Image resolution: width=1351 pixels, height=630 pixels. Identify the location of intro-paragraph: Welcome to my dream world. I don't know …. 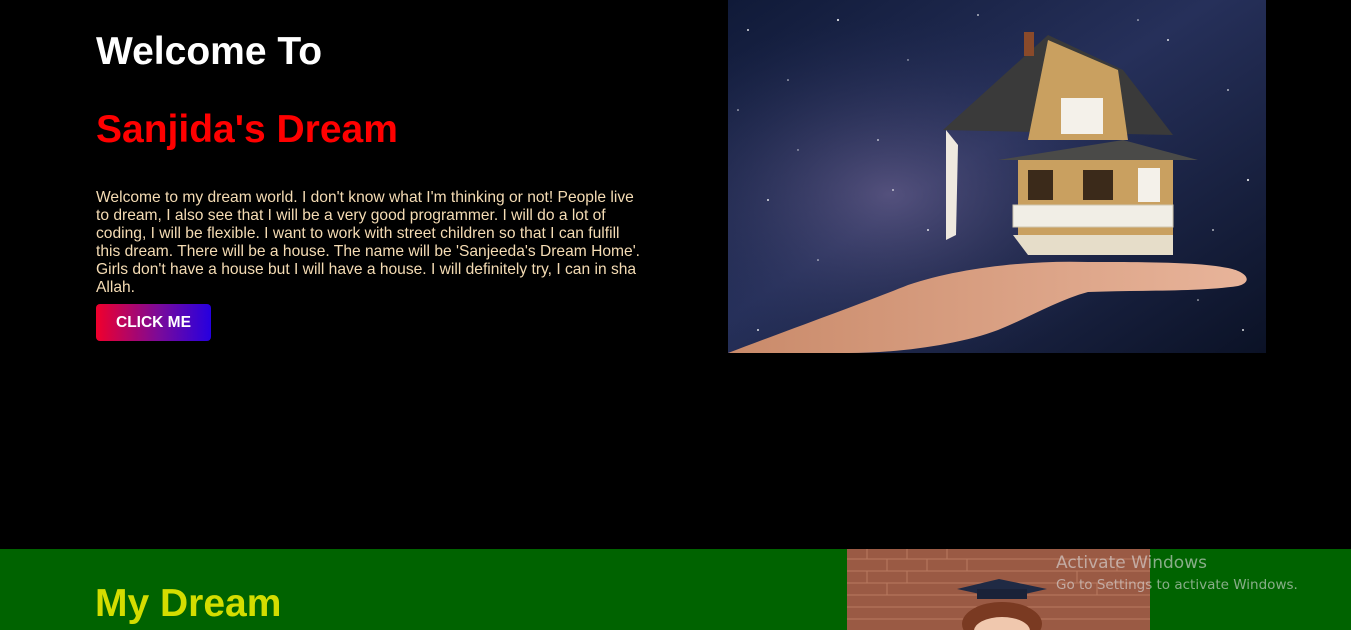
(368, 242).